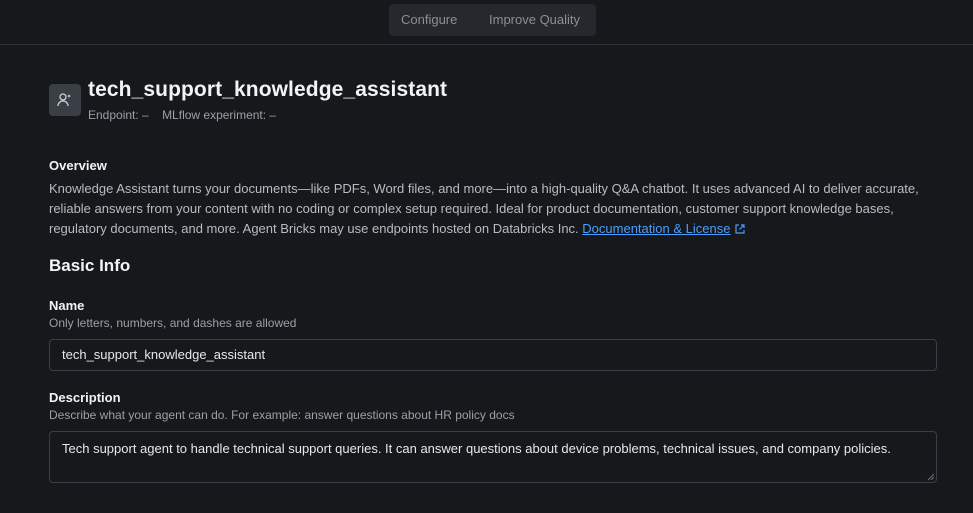  I want to click on name-label: Name, so click(67, 305).